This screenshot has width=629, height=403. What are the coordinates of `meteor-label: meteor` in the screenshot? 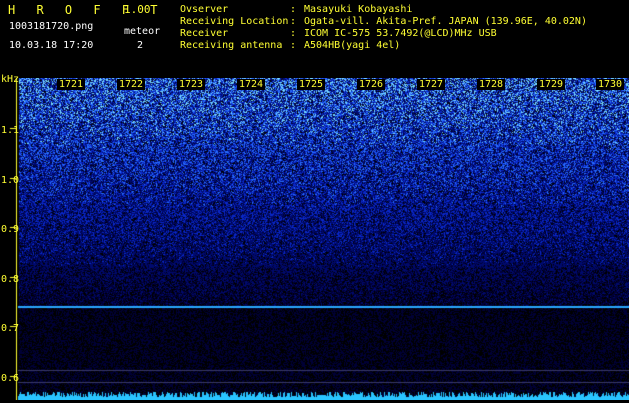 It's located at (142, 31).